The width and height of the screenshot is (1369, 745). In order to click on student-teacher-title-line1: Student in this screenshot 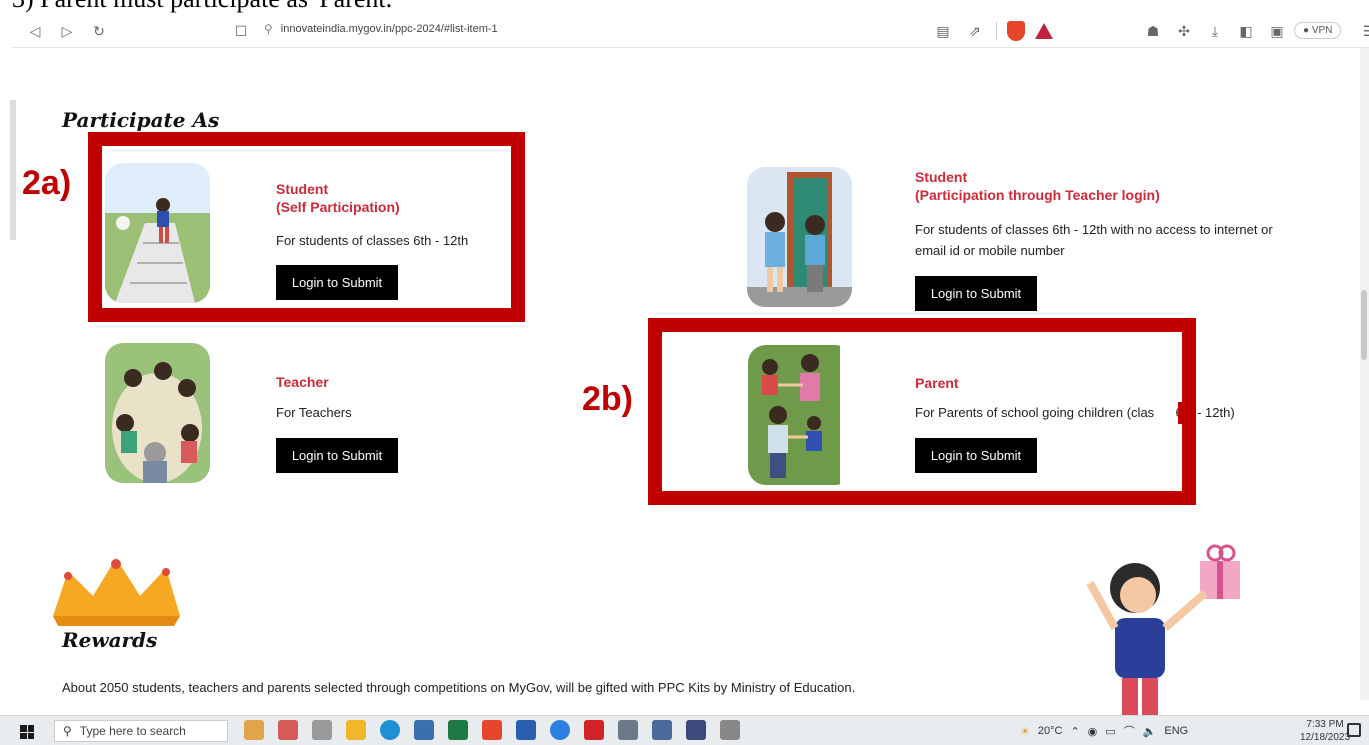, I will do `click(941, 177)`.